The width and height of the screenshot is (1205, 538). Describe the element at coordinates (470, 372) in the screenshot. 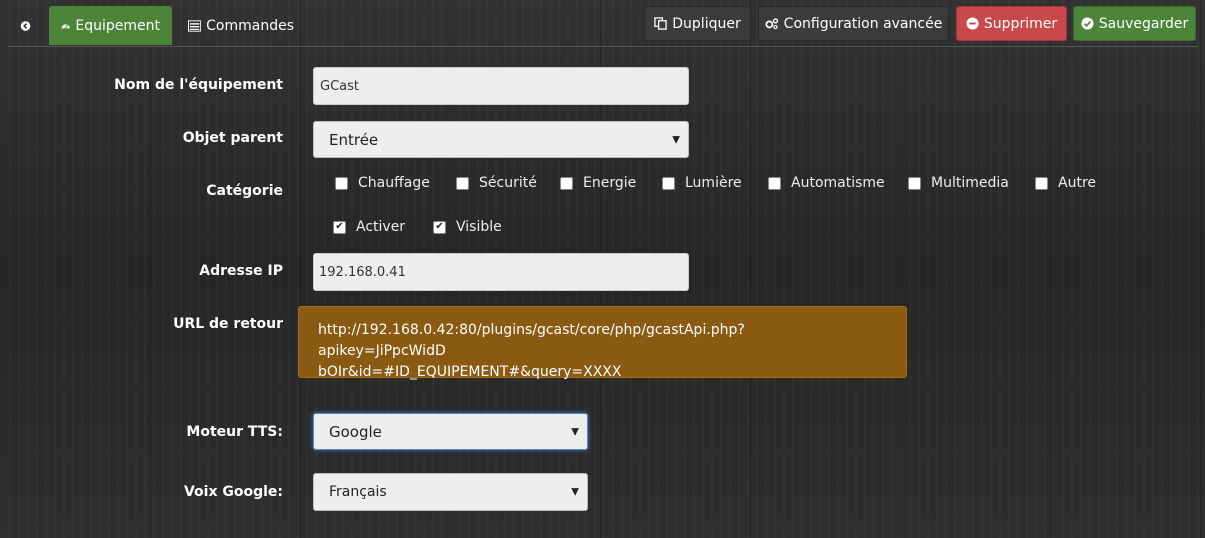

I see `callback-url-end: bOIr&id=#ID_EQUIPEMENT#&query=XXXX` at that location.